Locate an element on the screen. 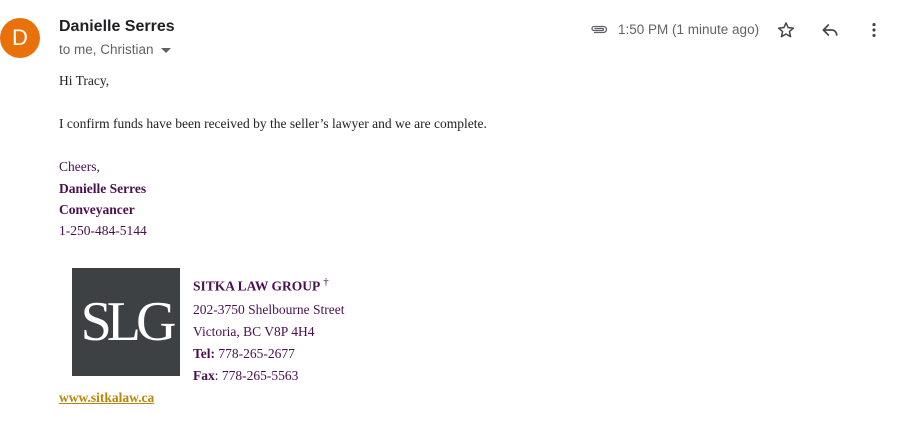 This screenshot has width=898, height=427. firm-name-text: SITKA LAW GROUP is located at coordinates (257, 286).